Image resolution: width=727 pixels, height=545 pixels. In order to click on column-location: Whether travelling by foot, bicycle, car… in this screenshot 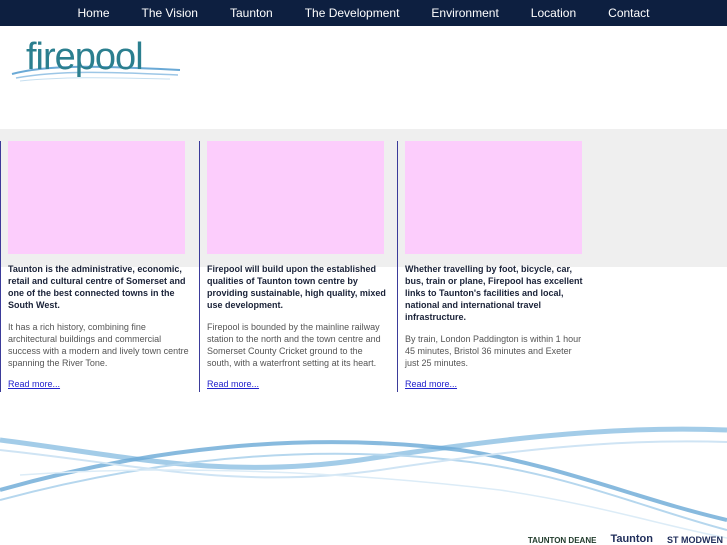, I will do `click(492, 266)`.